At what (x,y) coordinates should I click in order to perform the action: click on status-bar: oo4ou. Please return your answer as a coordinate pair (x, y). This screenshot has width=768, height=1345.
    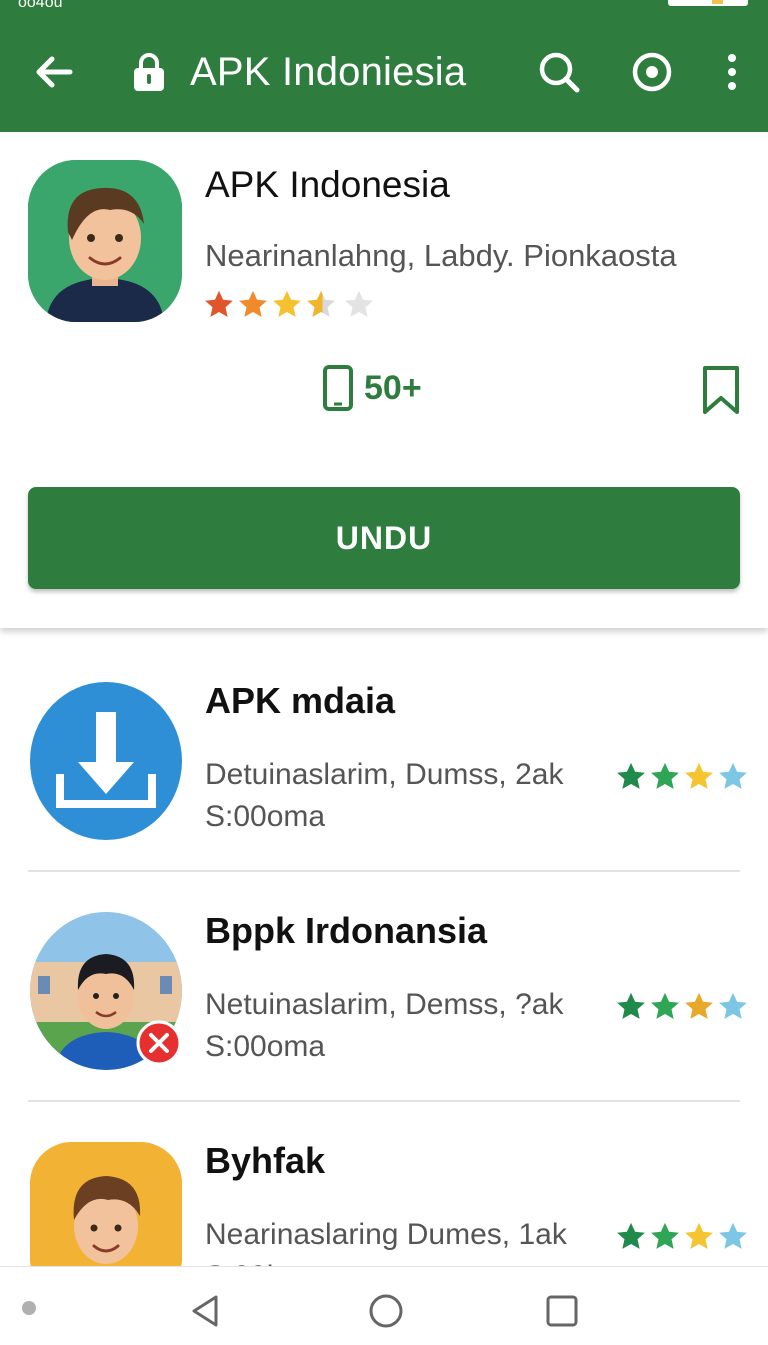
    Looking at the image, I should click on (384, 7).